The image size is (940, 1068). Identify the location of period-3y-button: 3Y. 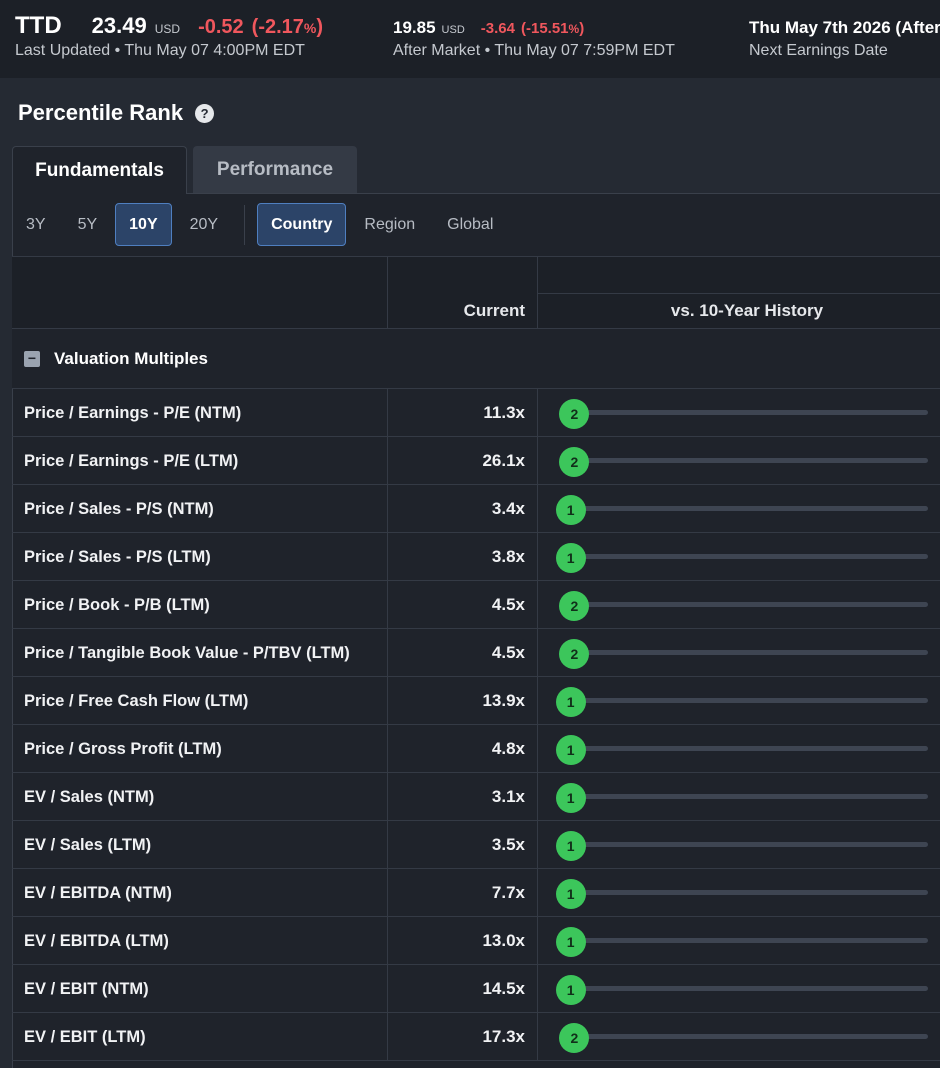
(36, 224).